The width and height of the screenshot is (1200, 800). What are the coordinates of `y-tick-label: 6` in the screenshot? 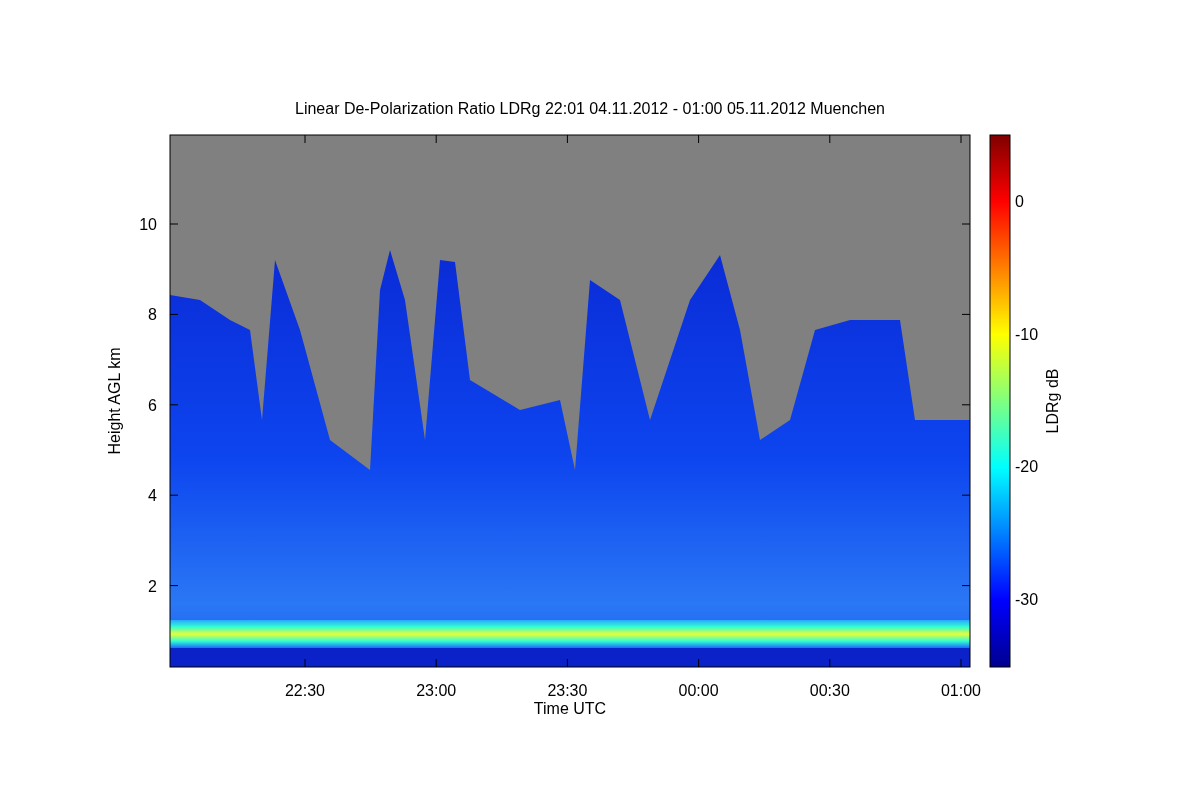 It's located at (152, 405).